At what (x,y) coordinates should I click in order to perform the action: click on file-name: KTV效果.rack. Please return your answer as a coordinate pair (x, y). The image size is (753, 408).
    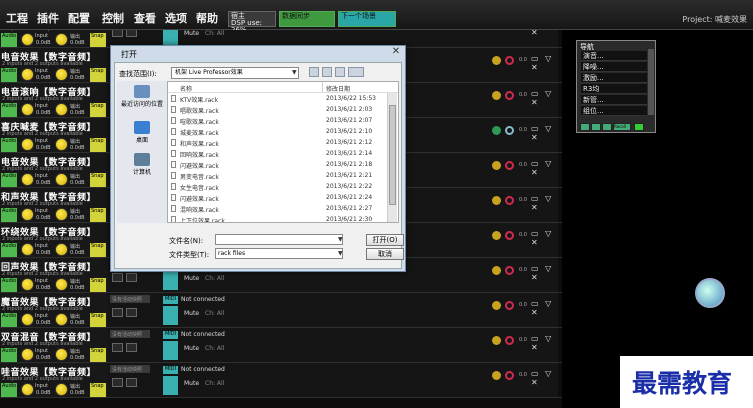
    Looking at the image, I should click on (199, 99).